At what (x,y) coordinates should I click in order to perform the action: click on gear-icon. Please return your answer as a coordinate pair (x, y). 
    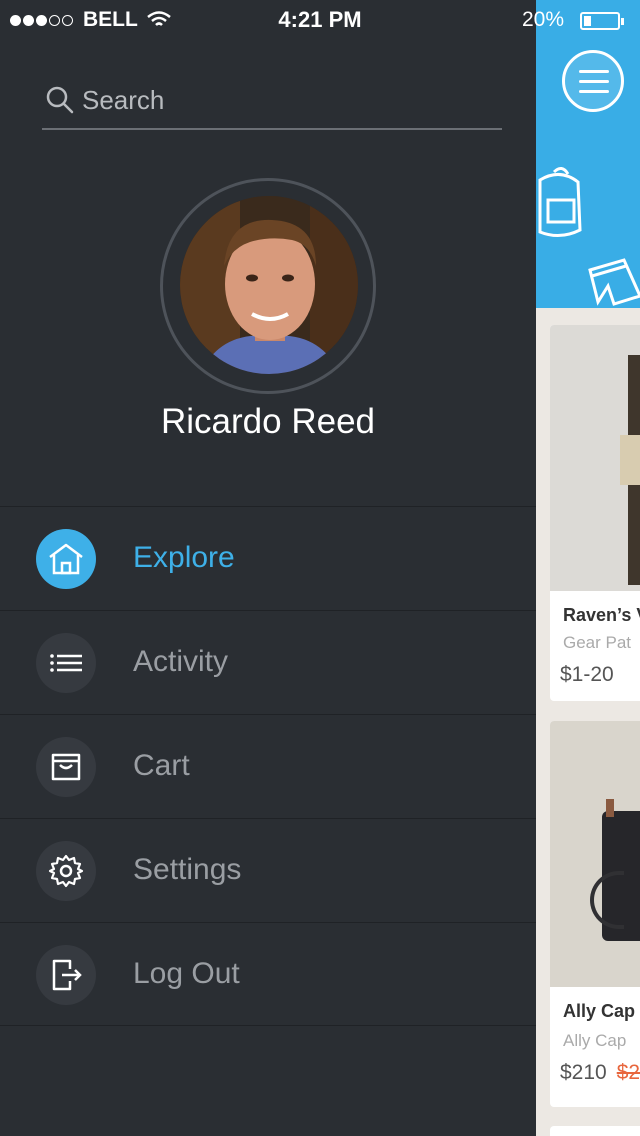
    Looking at the image, I should click on (66, 871).